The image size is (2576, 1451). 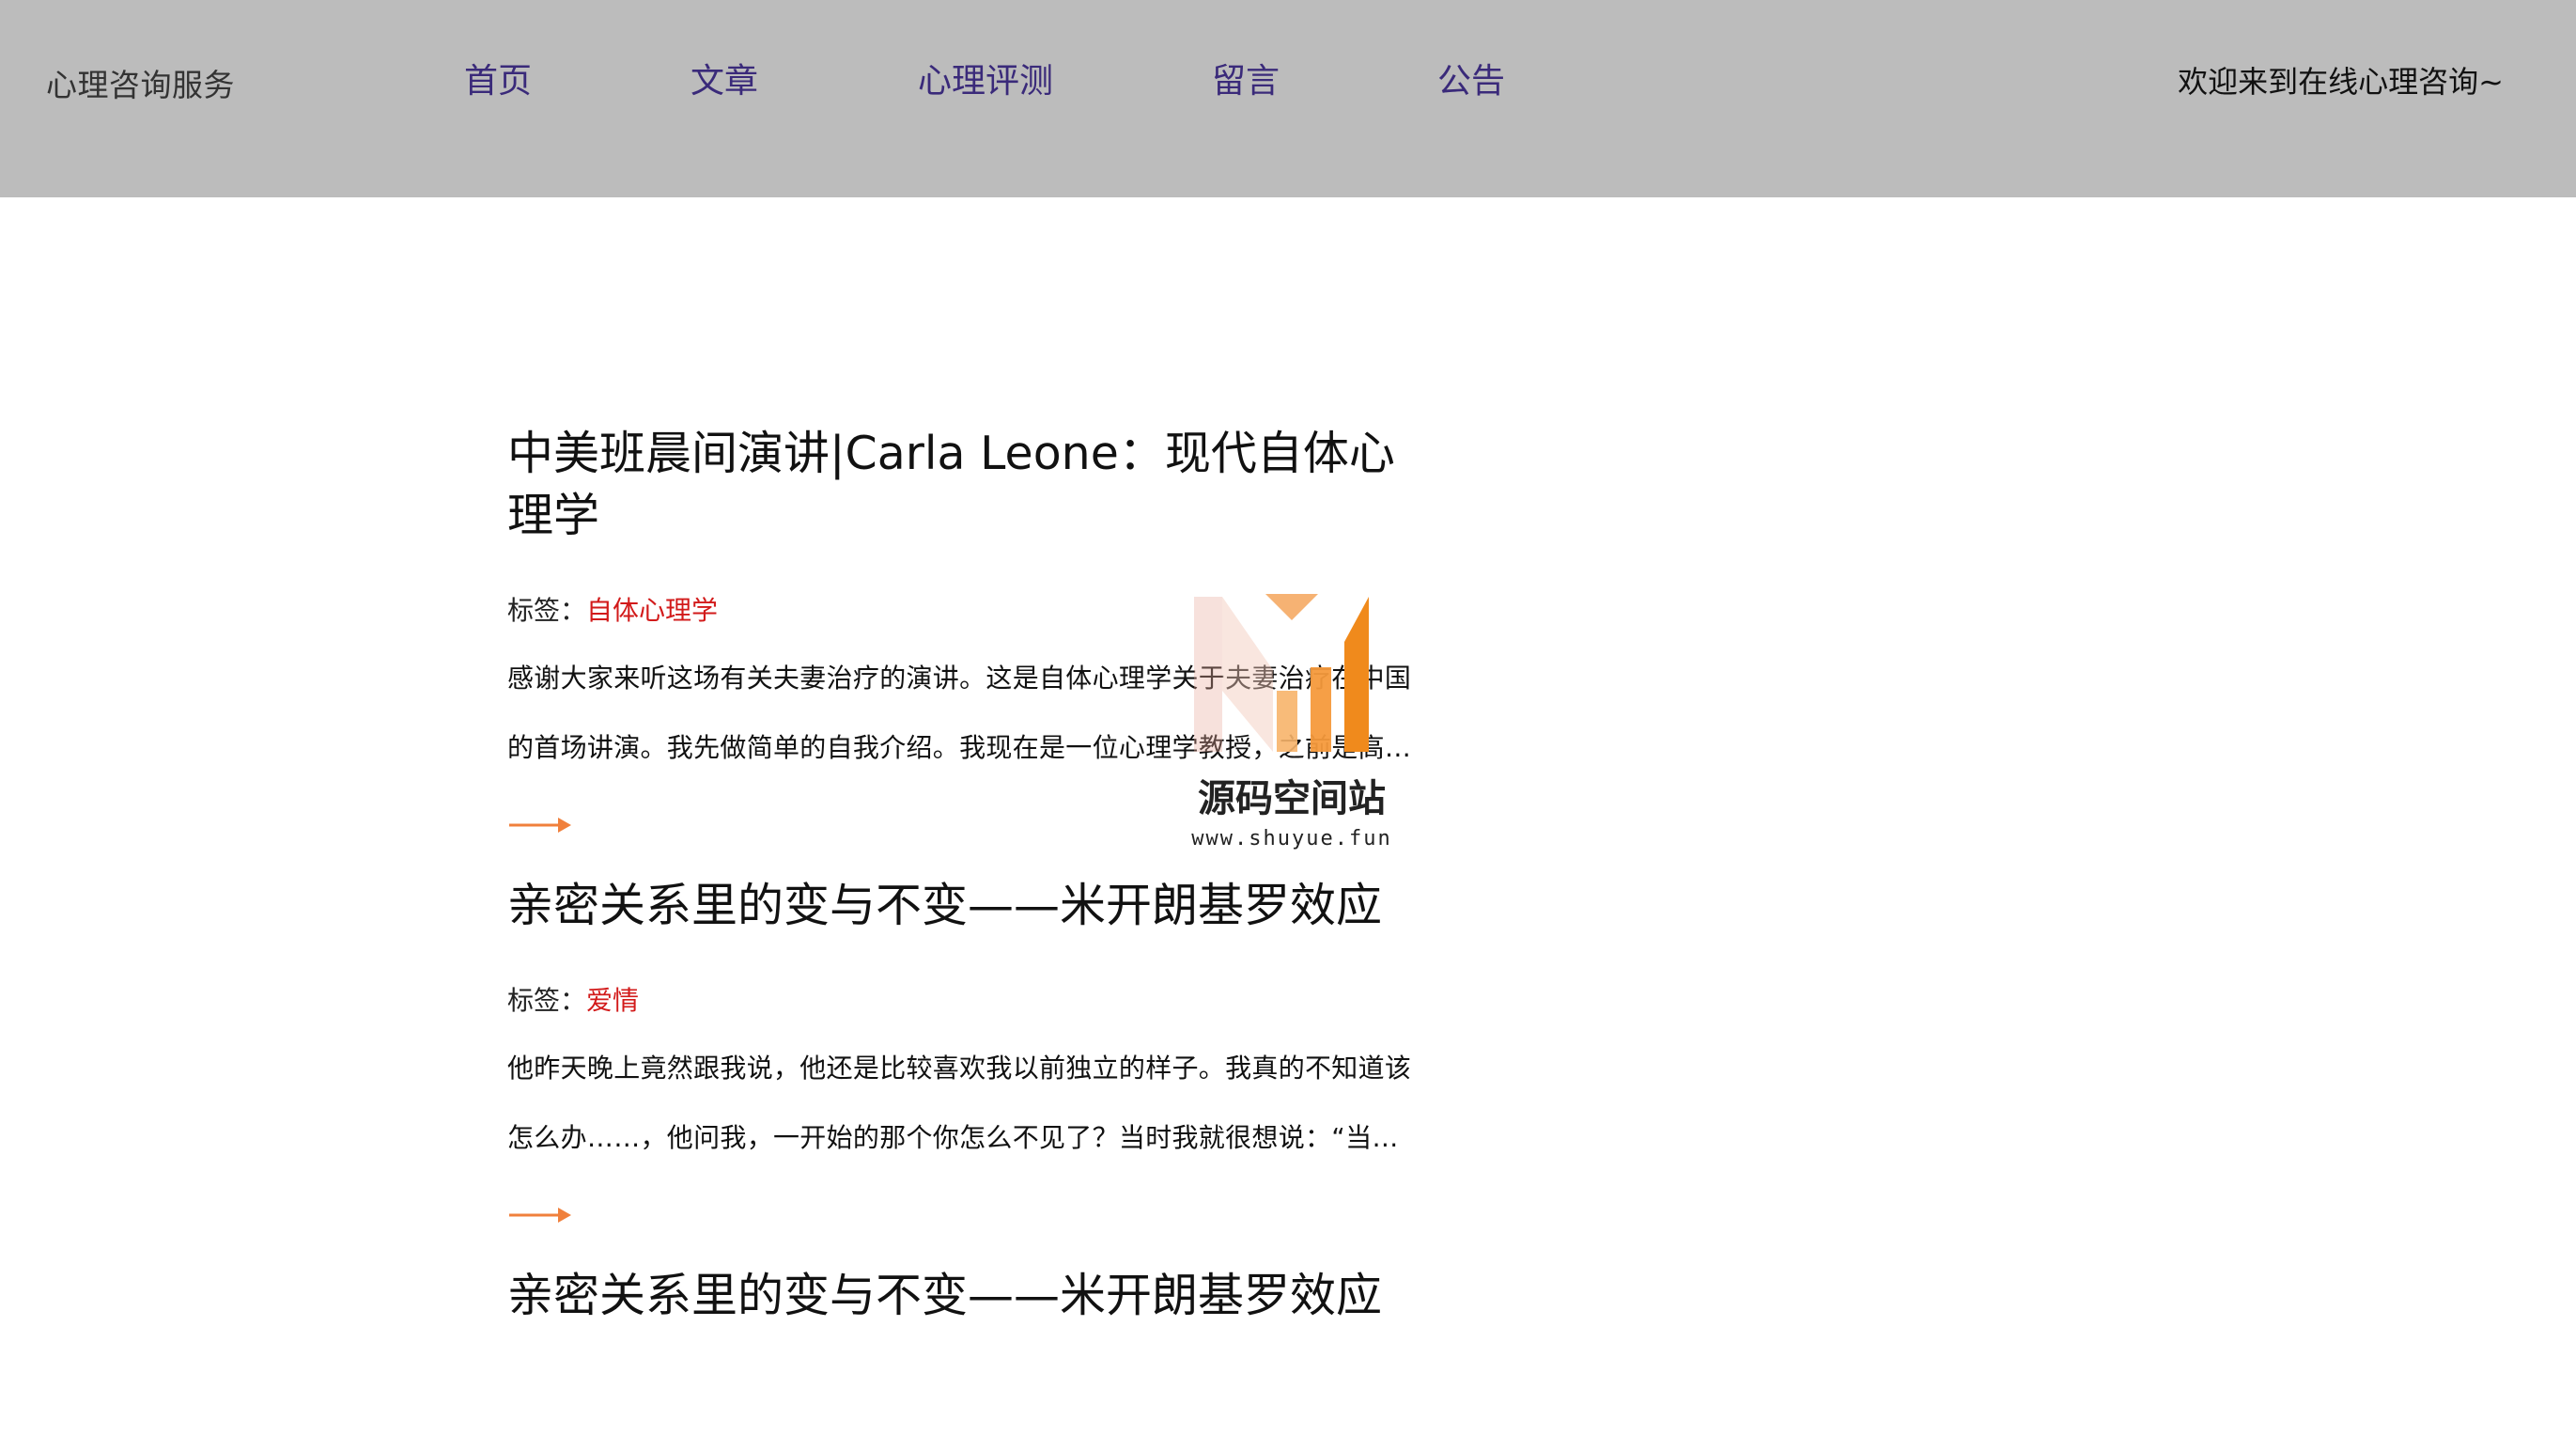 What do you see at coordinates (1246, 81) in the screenshot?
I see `nav-messages: 留言` at bounding box center [1246, 81].